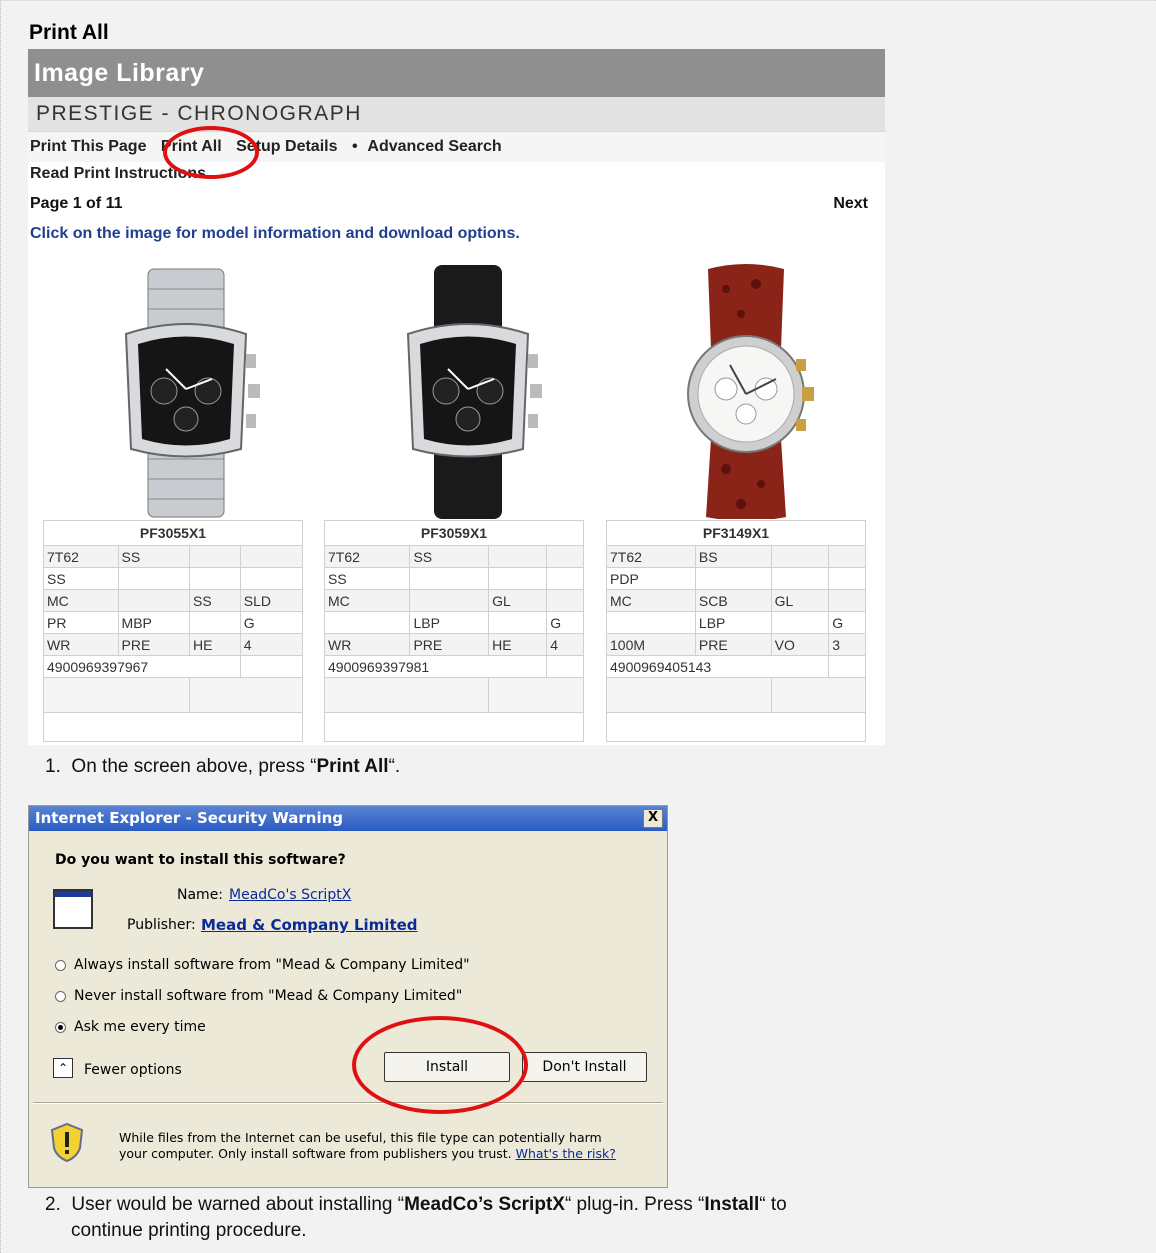  I want to click on step-bold-text: Print All, so click(352, 766).